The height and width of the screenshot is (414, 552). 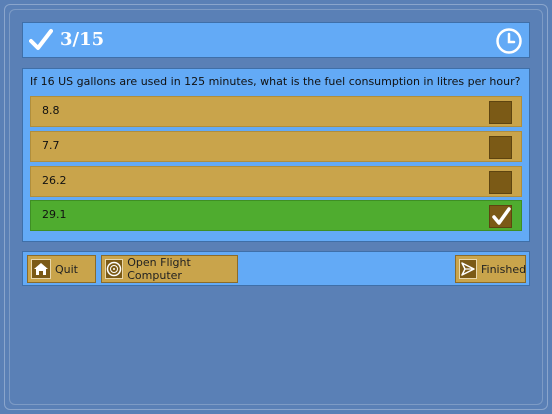 What do you see at coordinates (54, 214) in the screenshot?
I see `answer-label: 29.1` at bounding box center [54, 214].